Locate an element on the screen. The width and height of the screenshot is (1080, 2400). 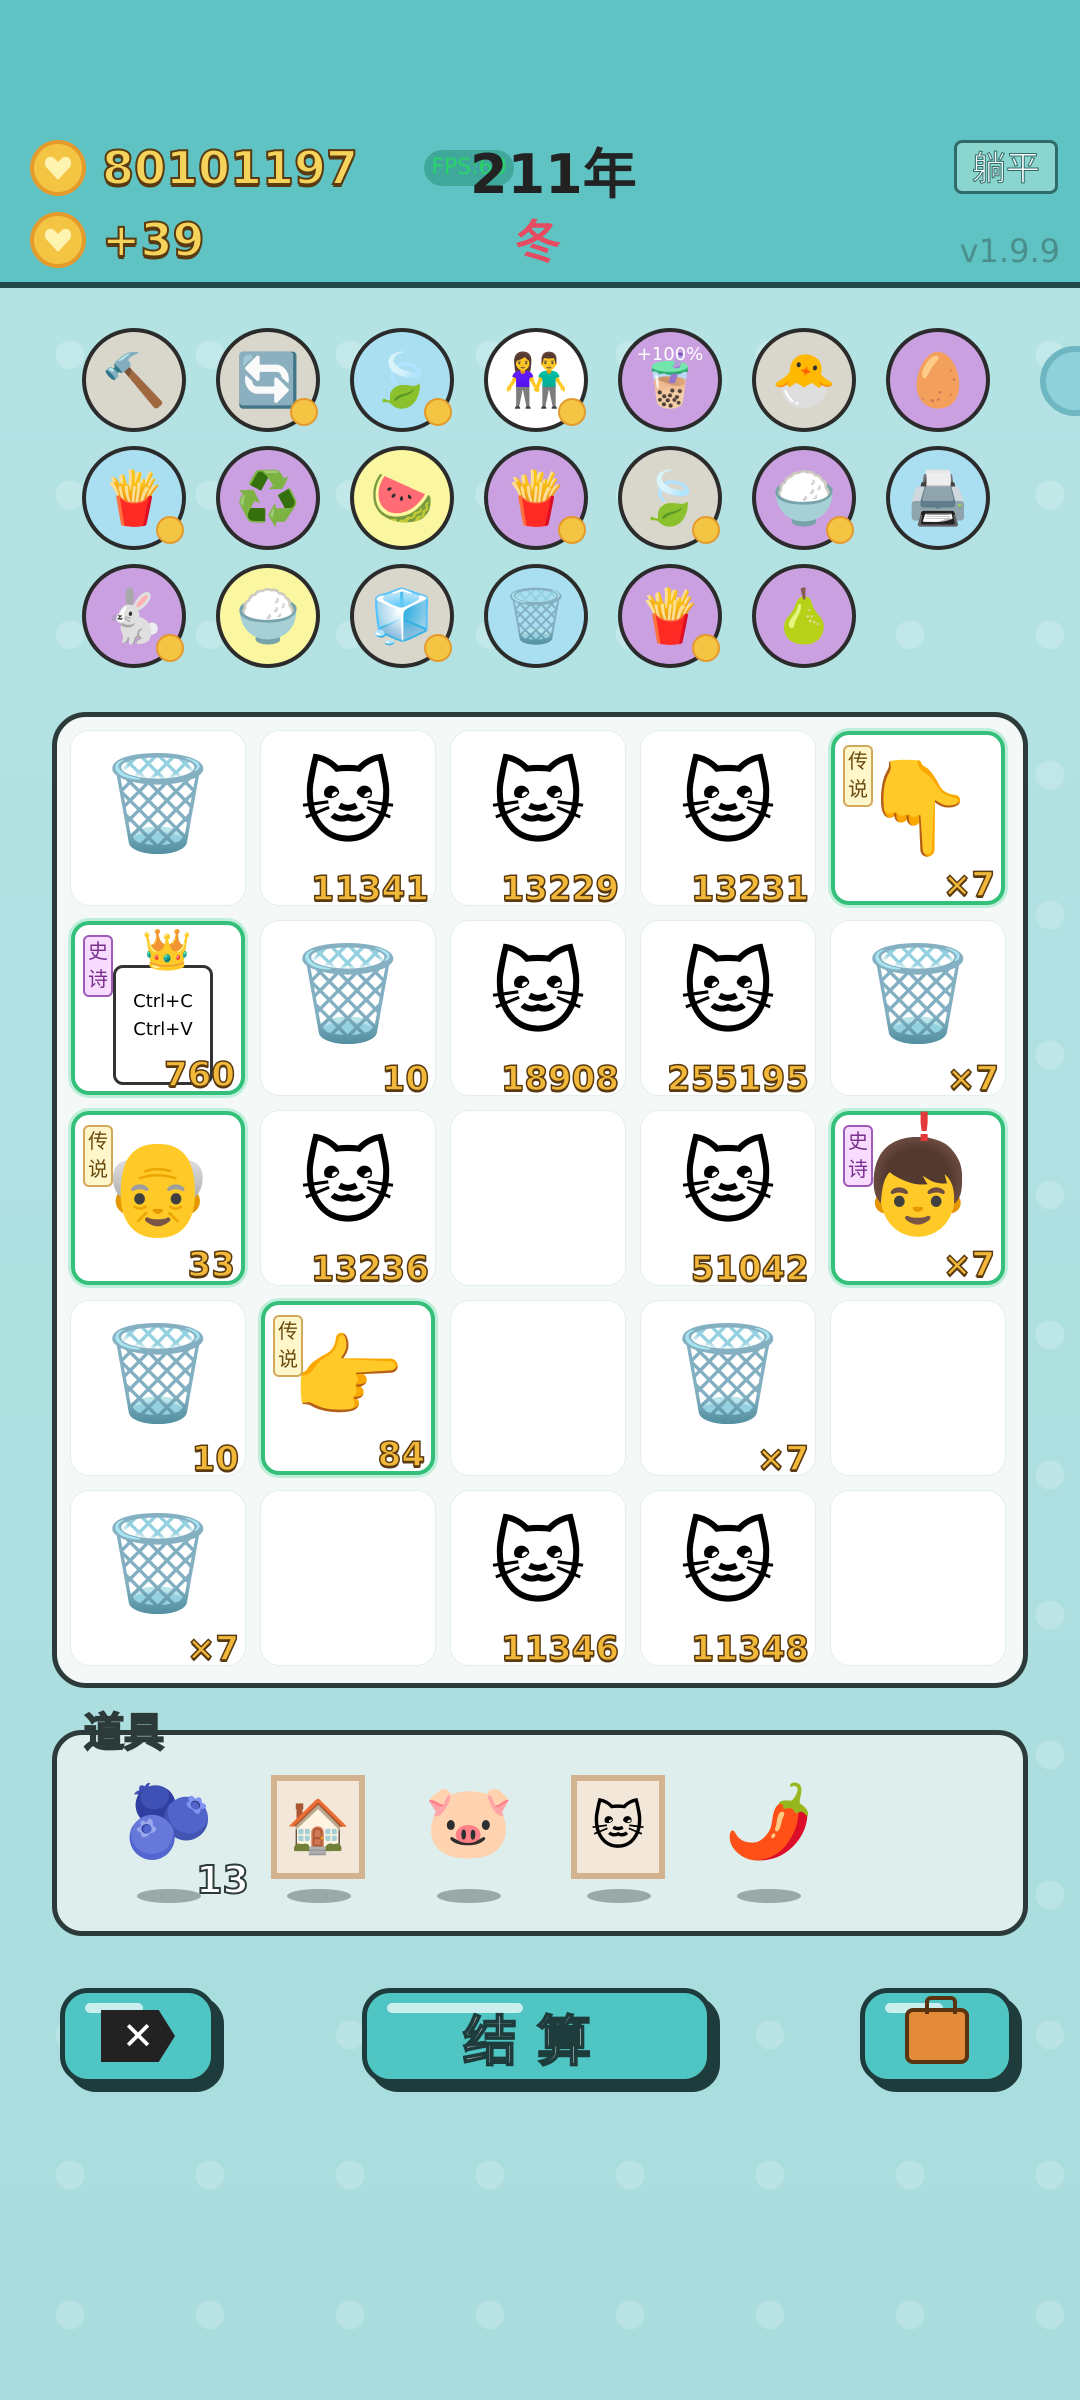
piggy-bank-icon: 🐷 is located at coordinates (469, 1837).